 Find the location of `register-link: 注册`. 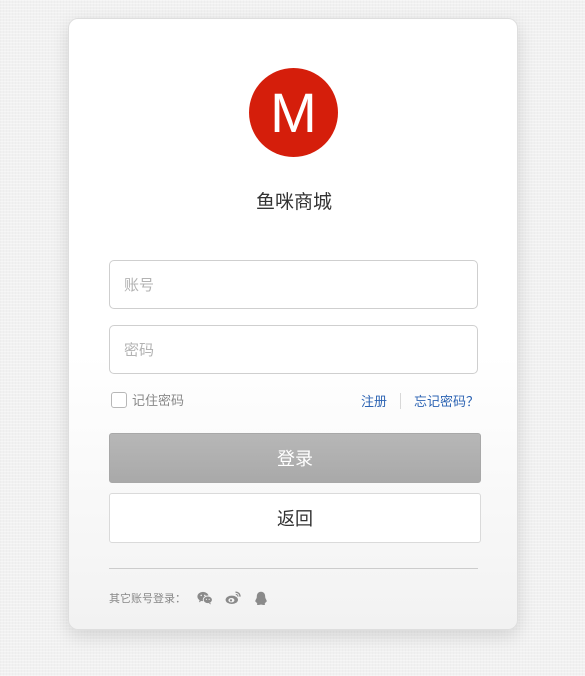

register-link: 注册 is located at coordinates (374, 400).